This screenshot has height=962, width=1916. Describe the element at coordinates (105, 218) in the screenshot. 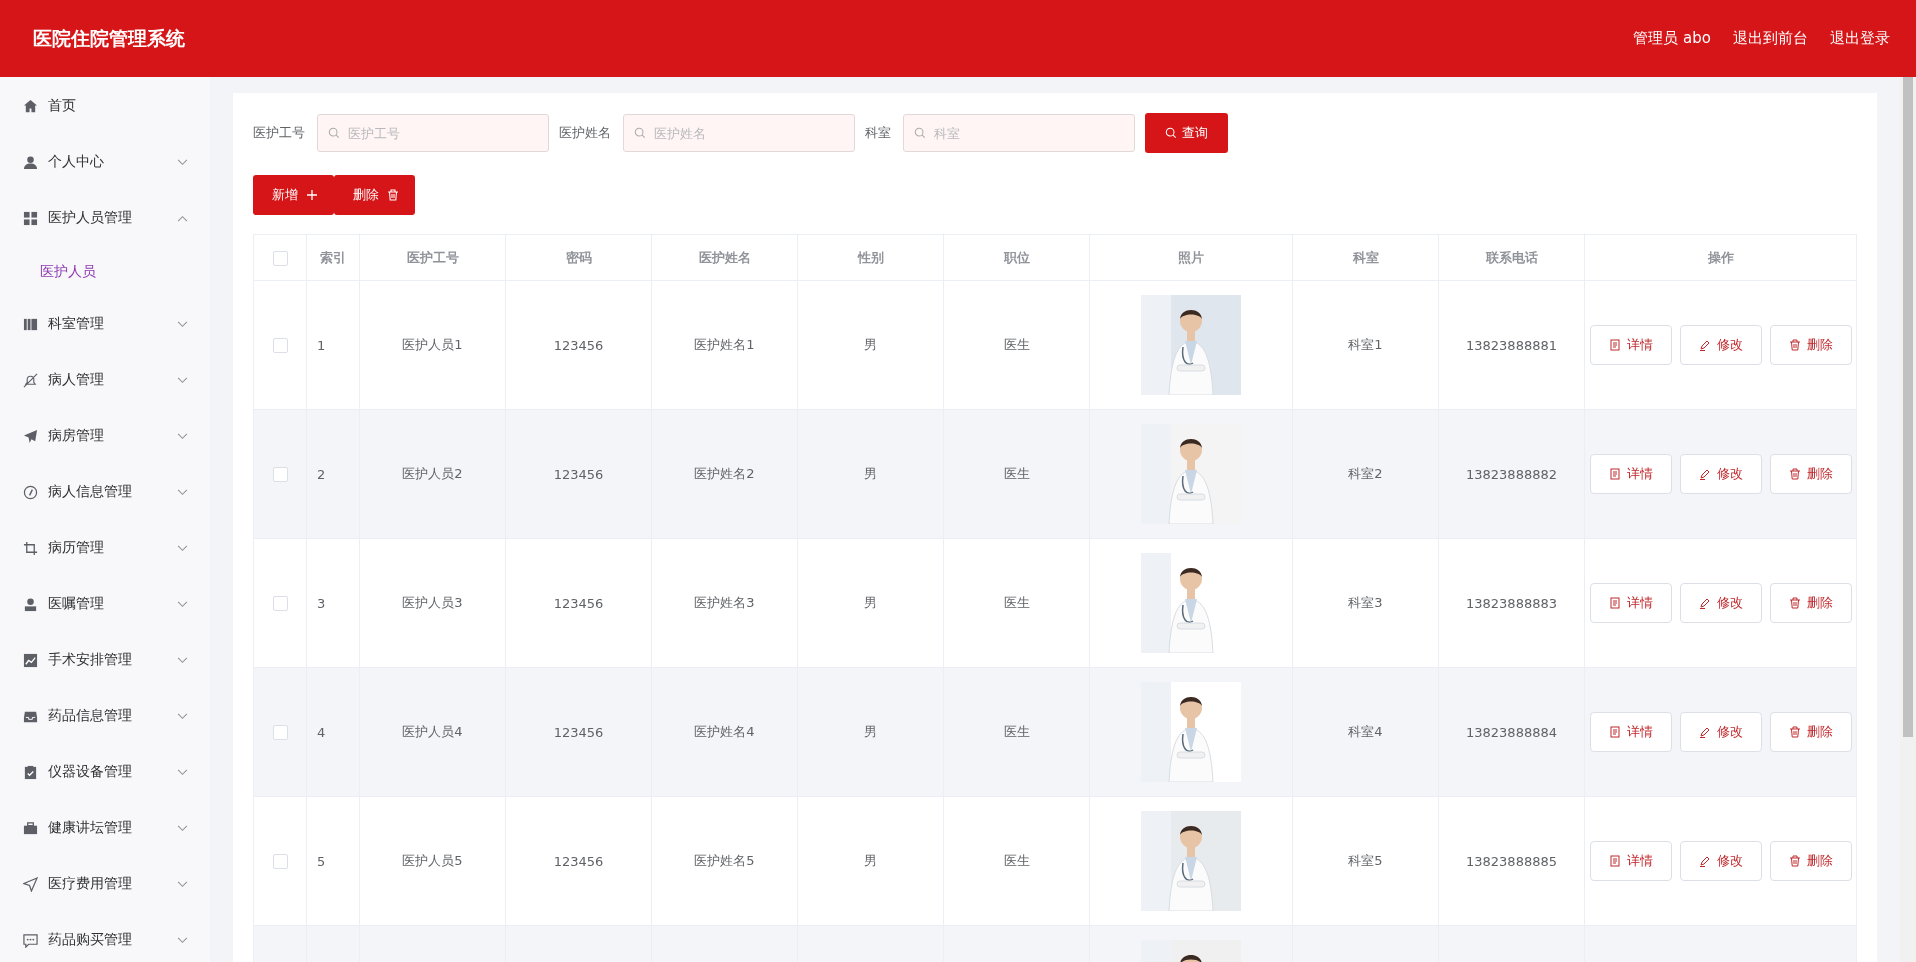

I see `sidebar-item: 医护人员管理` at that location.